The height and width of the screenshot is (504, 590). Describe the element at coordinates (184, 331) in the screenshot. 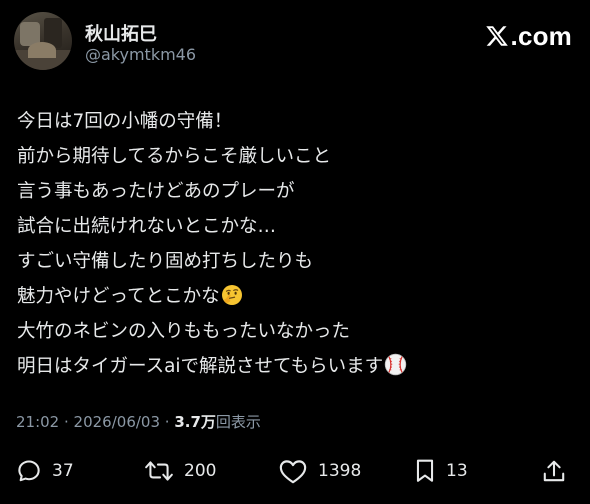

I see `tweet-line: 大竹のネビンの入りももったいなかった` at that location.